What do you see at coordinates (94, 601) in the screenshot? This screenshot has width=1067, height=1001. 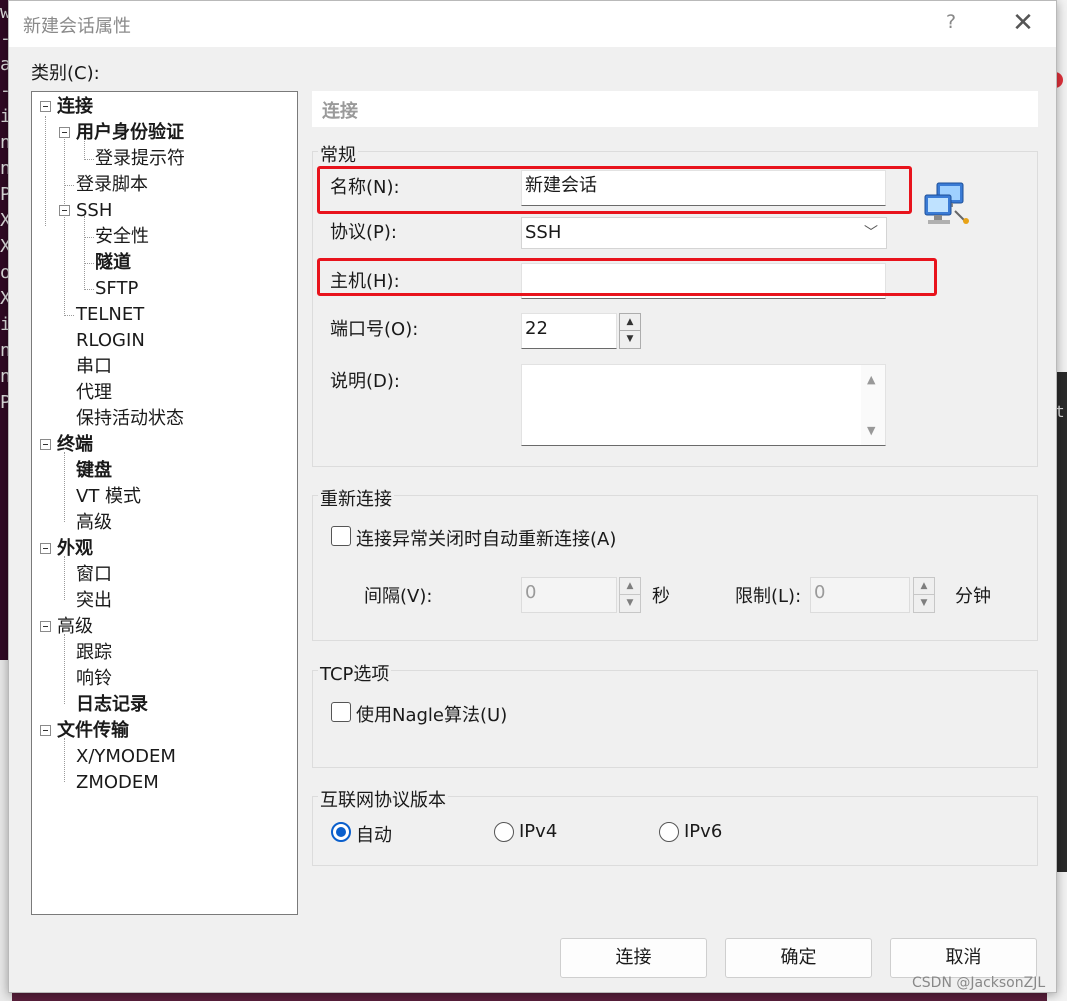 I see `tree-item-highlight: 突出` at bounding box center [94, 601].